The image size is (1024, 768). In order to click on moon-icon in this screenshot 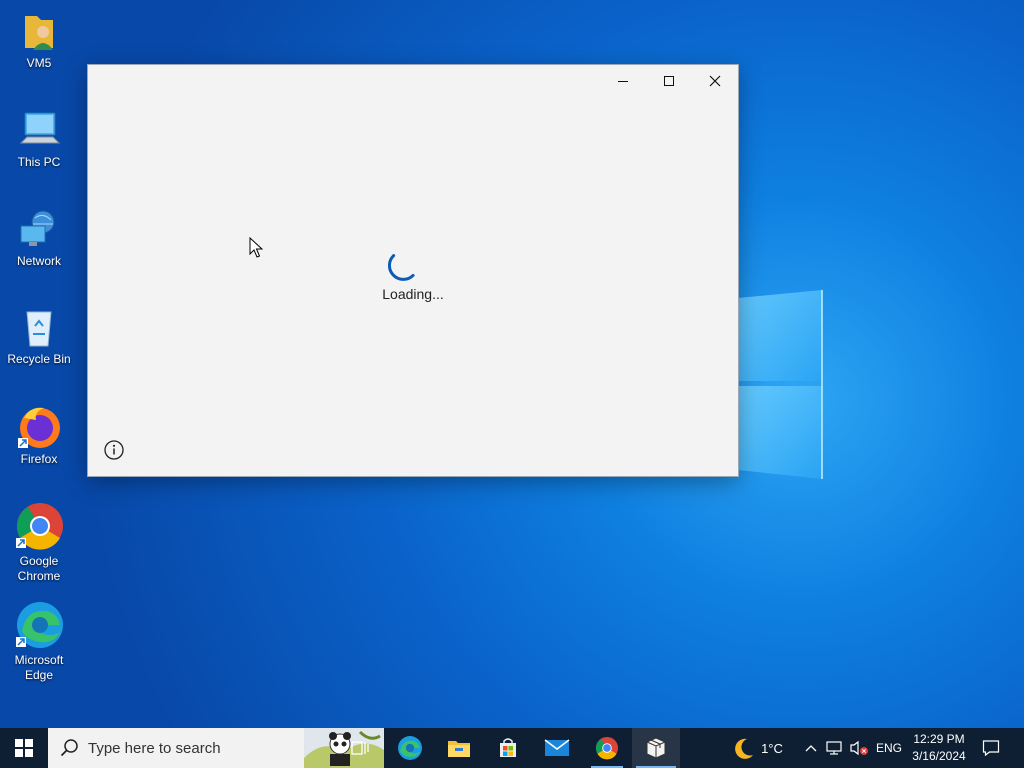, I will do `click(744, 748)`.